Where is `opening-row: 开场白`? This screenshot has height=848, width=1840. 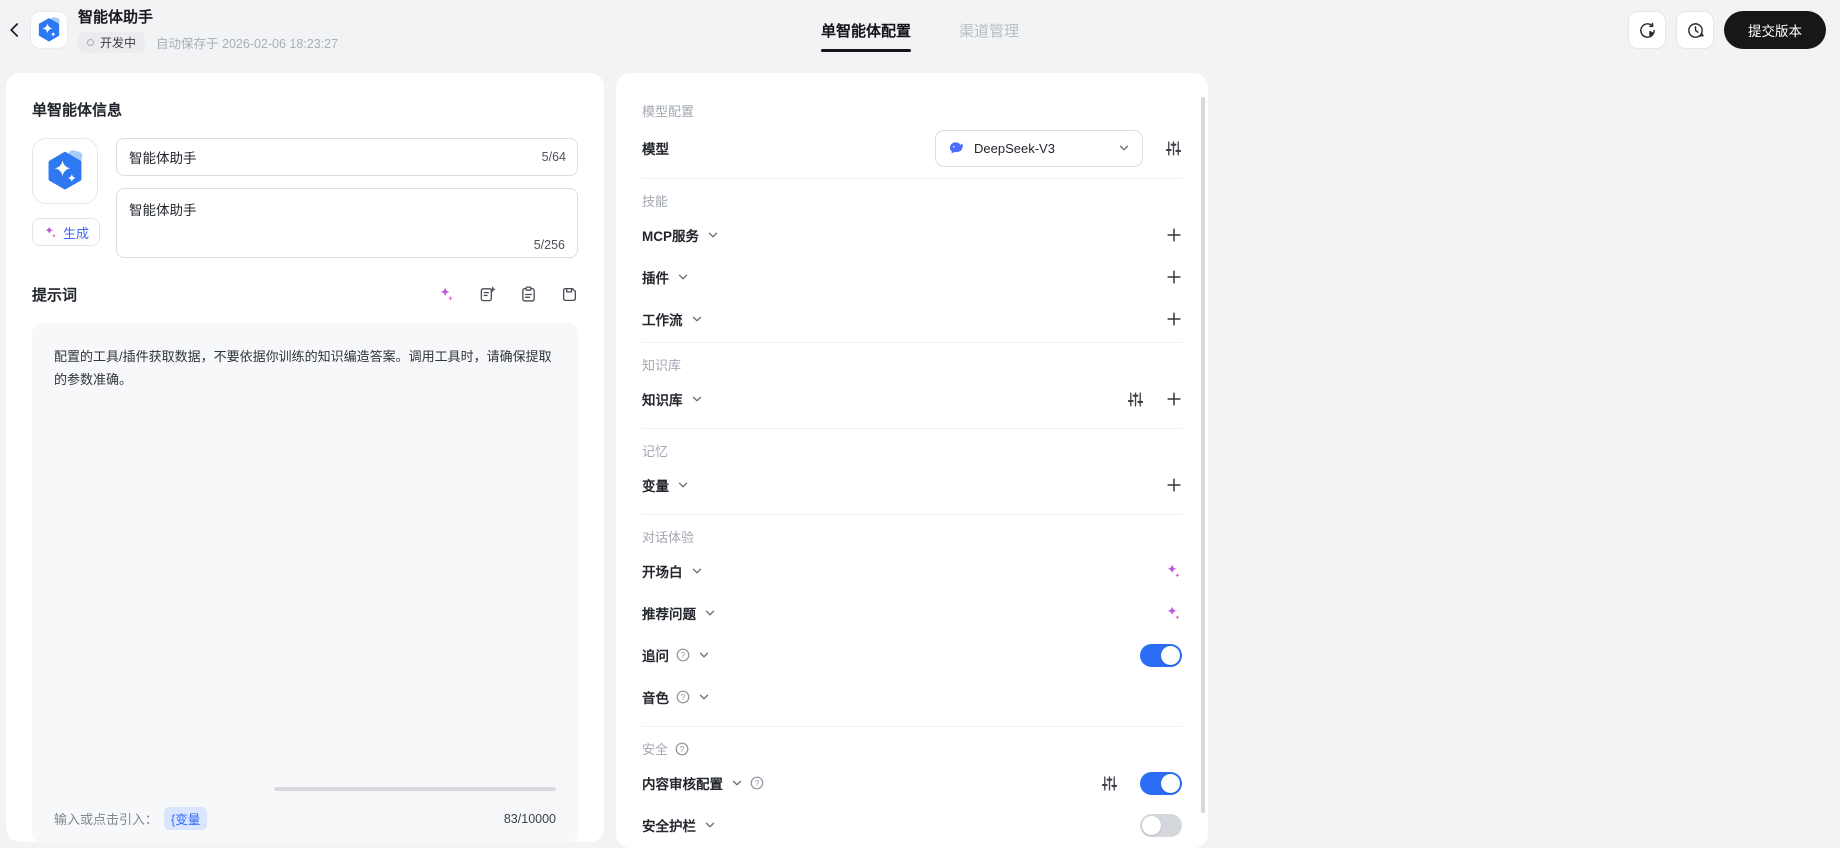
opening-row: 开场白 is located at coordinates (912, 571).